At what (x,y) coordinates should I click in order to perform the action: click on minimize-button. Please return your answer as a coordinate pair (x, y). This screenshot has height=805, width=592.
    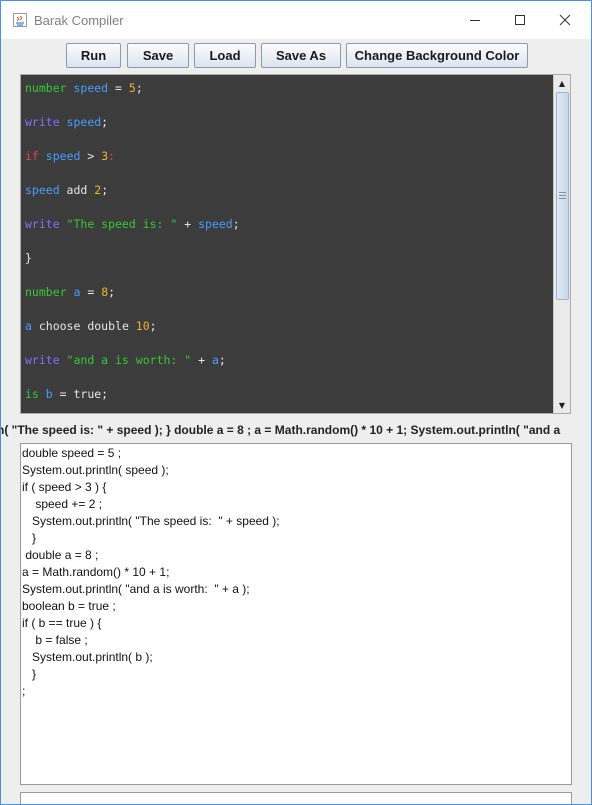
    Looking at the image, I should click on (475, 20).